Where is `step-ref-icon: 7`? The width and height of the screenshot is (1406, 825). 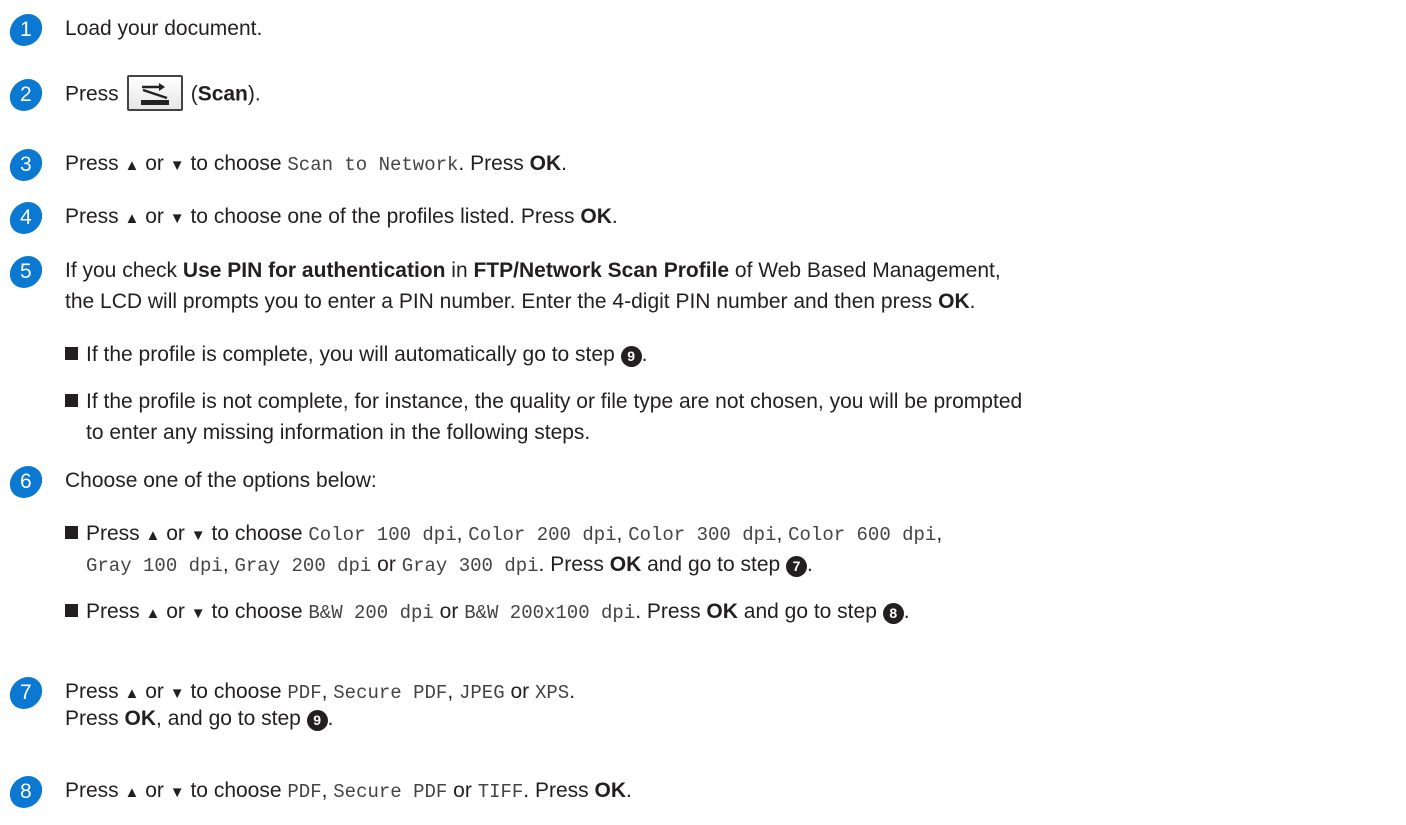 step-ref-icon: 7 is located at coordinates (797, 566).